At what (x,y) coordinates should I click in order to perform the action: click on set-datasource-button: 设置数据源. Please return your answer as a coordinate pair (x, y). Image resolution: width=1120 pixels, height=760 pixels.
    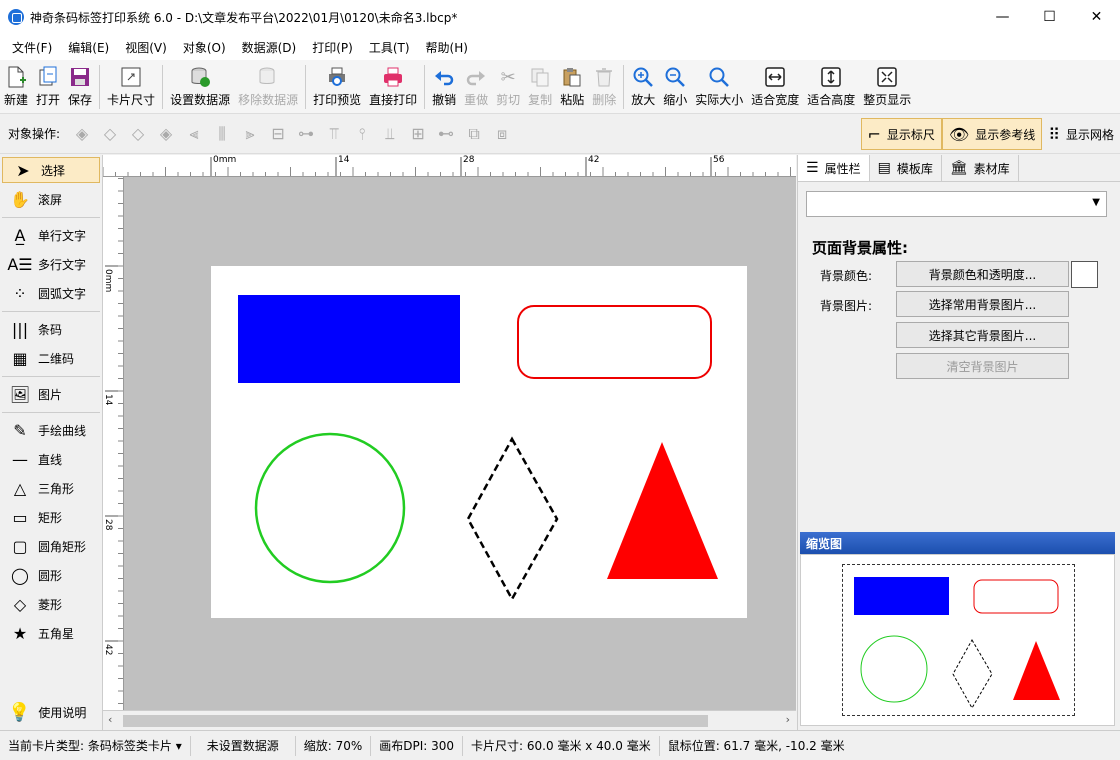
    Looking at the image, I should click on (200, 87).